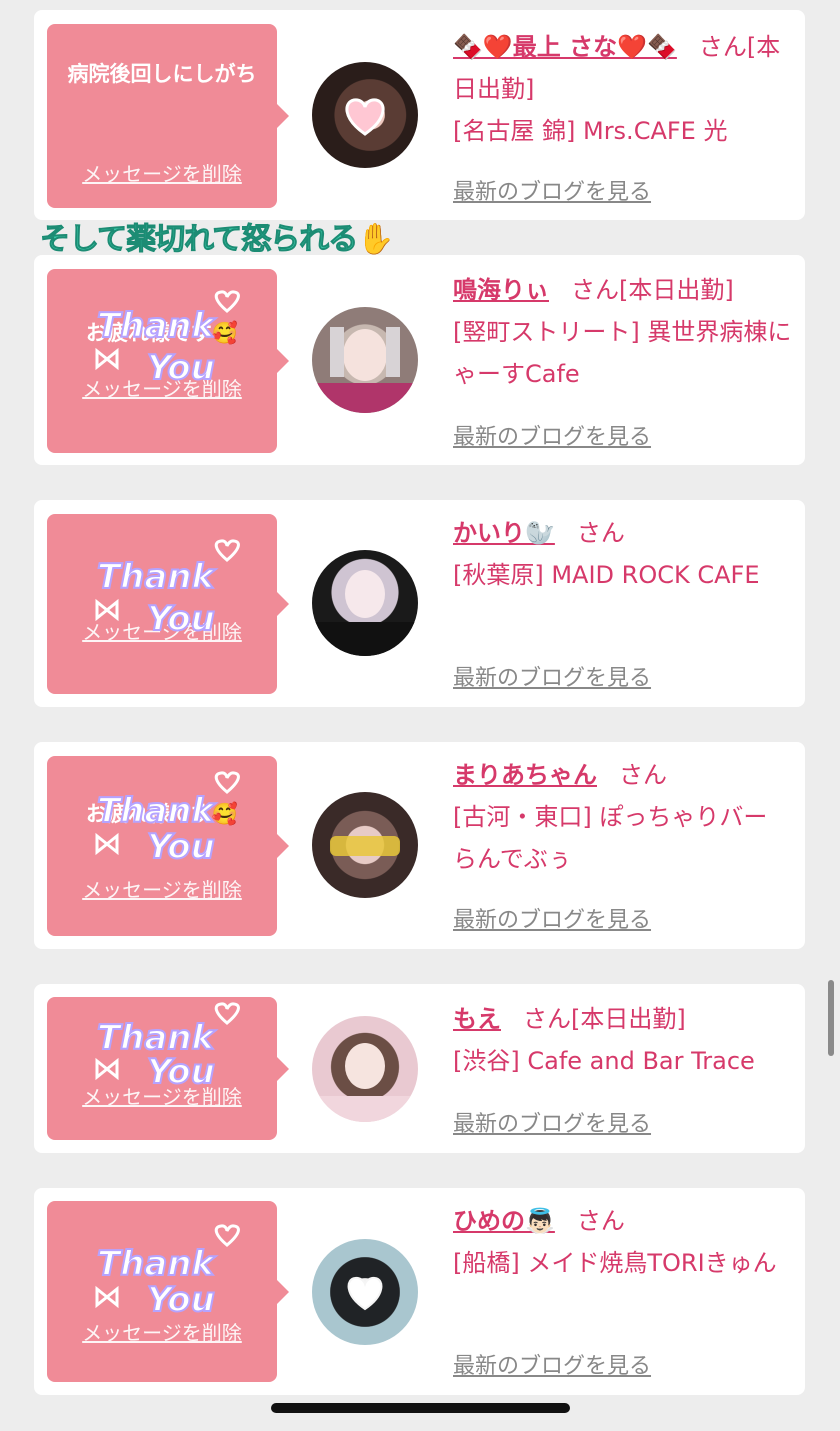  I want to click on cast-info: まりあちゃん さん [古河・東口] ぽっちゃりバー らんでぶぅ, so click(623, 817).